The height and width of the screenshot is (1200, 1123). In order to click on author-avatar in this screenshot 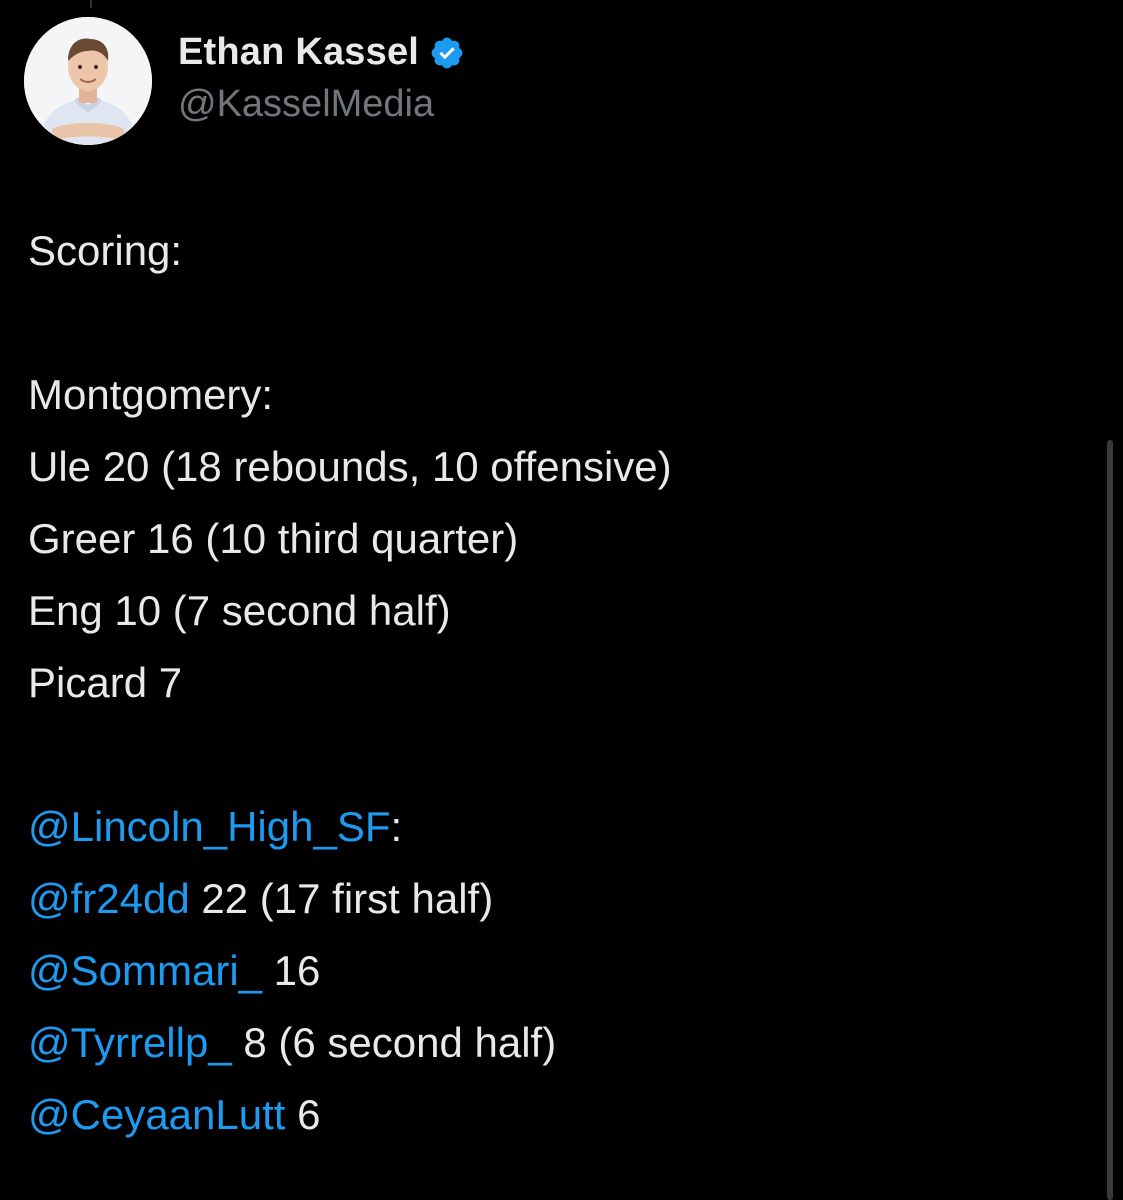, I will do `click(88, 81)`.